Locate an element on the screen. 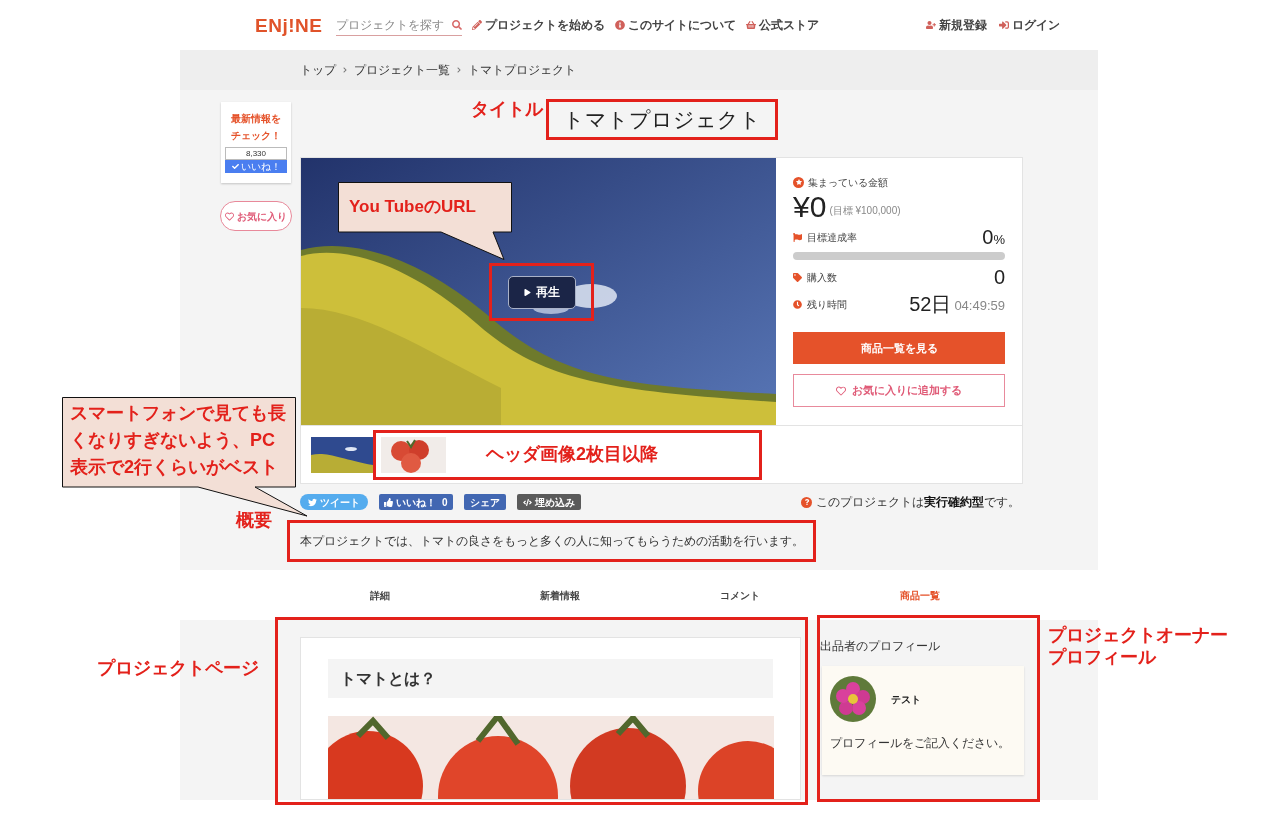  summary-text: 本プロジェクトでは、トマトの良さをもっと多くの人に知ってもらうための活動を行います。 is located at coordinates (552, 541).